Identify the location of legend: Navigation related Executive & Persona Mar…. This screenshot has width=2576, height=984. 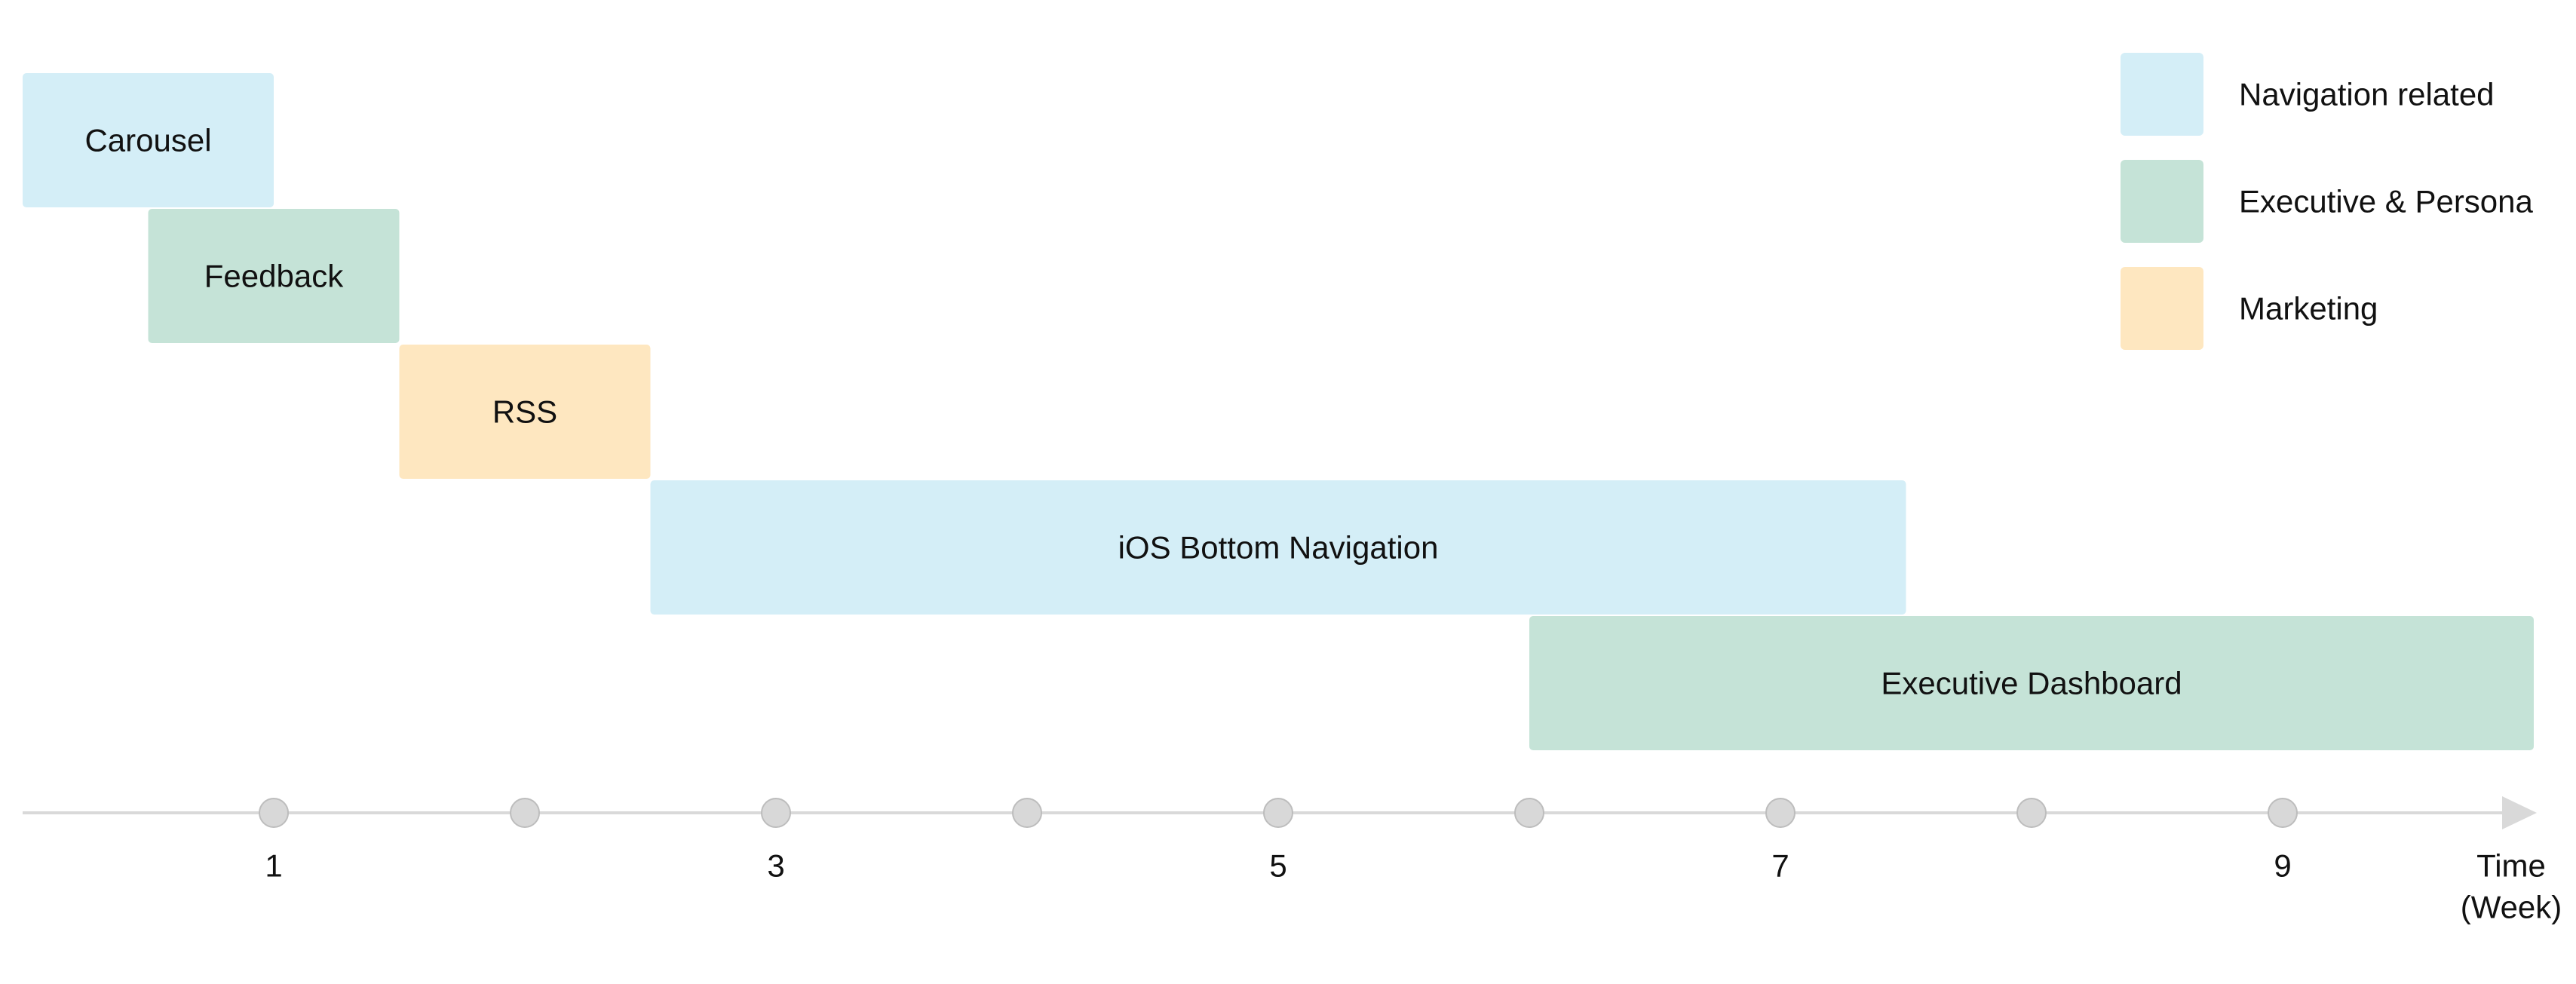
(2327, 201).